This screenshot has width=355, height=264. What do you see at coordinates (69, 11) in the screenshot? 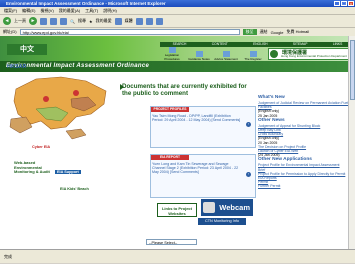
I see `menu-favorites: 我的最愛(A)` at bounding box center [69, 11].